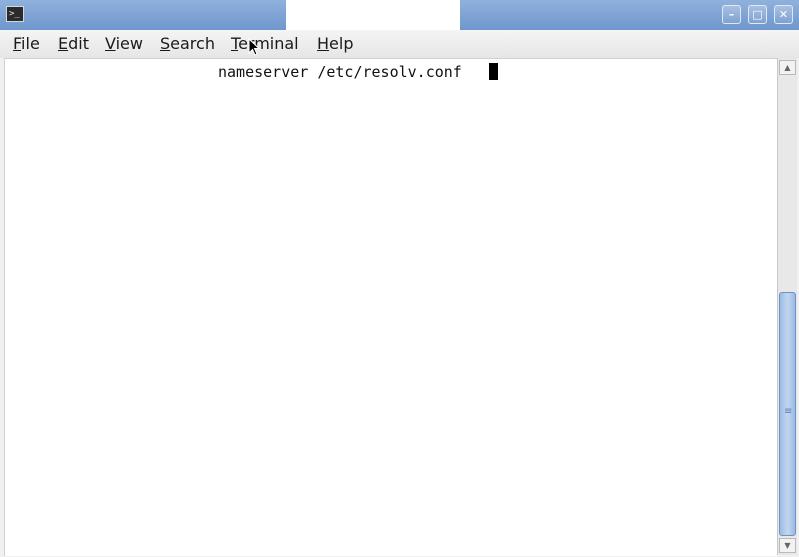 Image resolution: width=799 pixels, height=557 pixels. I want to click on menu-terminal: Terminal, so click(265, 44).